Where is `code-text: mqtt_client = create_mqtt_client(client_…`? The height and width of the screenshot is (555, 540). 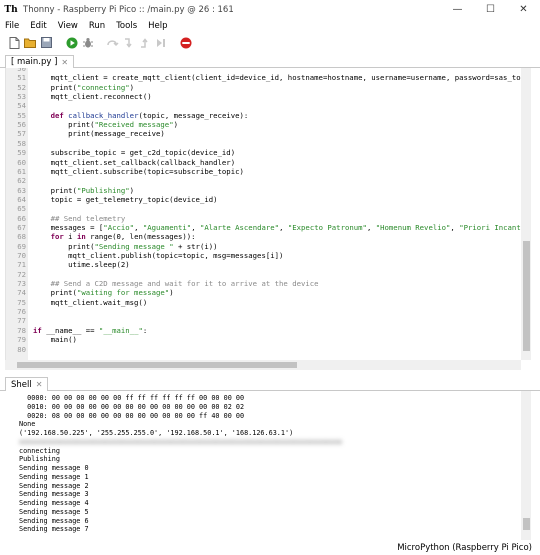
code-text: mqtt_client = create_mqtt_client(client_… is located at coordinates (277, 78).